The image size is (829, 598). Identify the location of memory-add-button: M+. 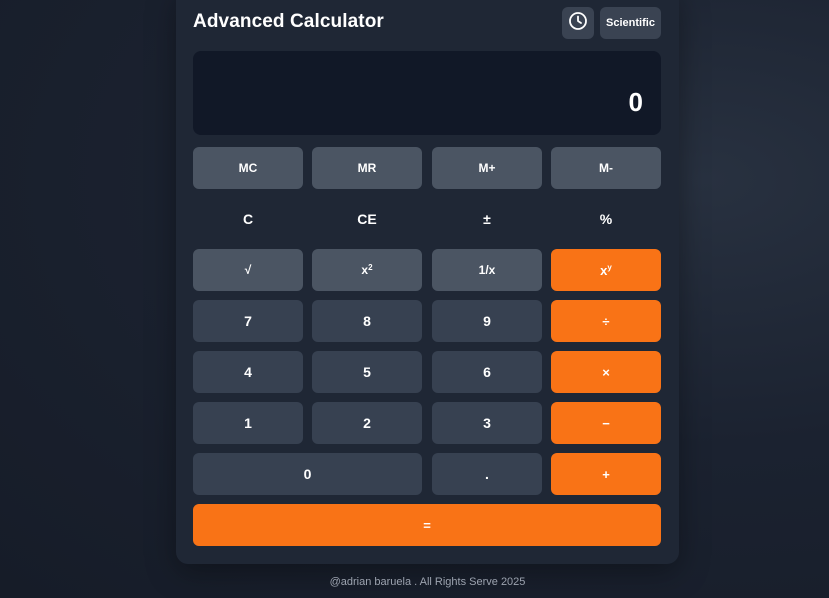
(487, 168).